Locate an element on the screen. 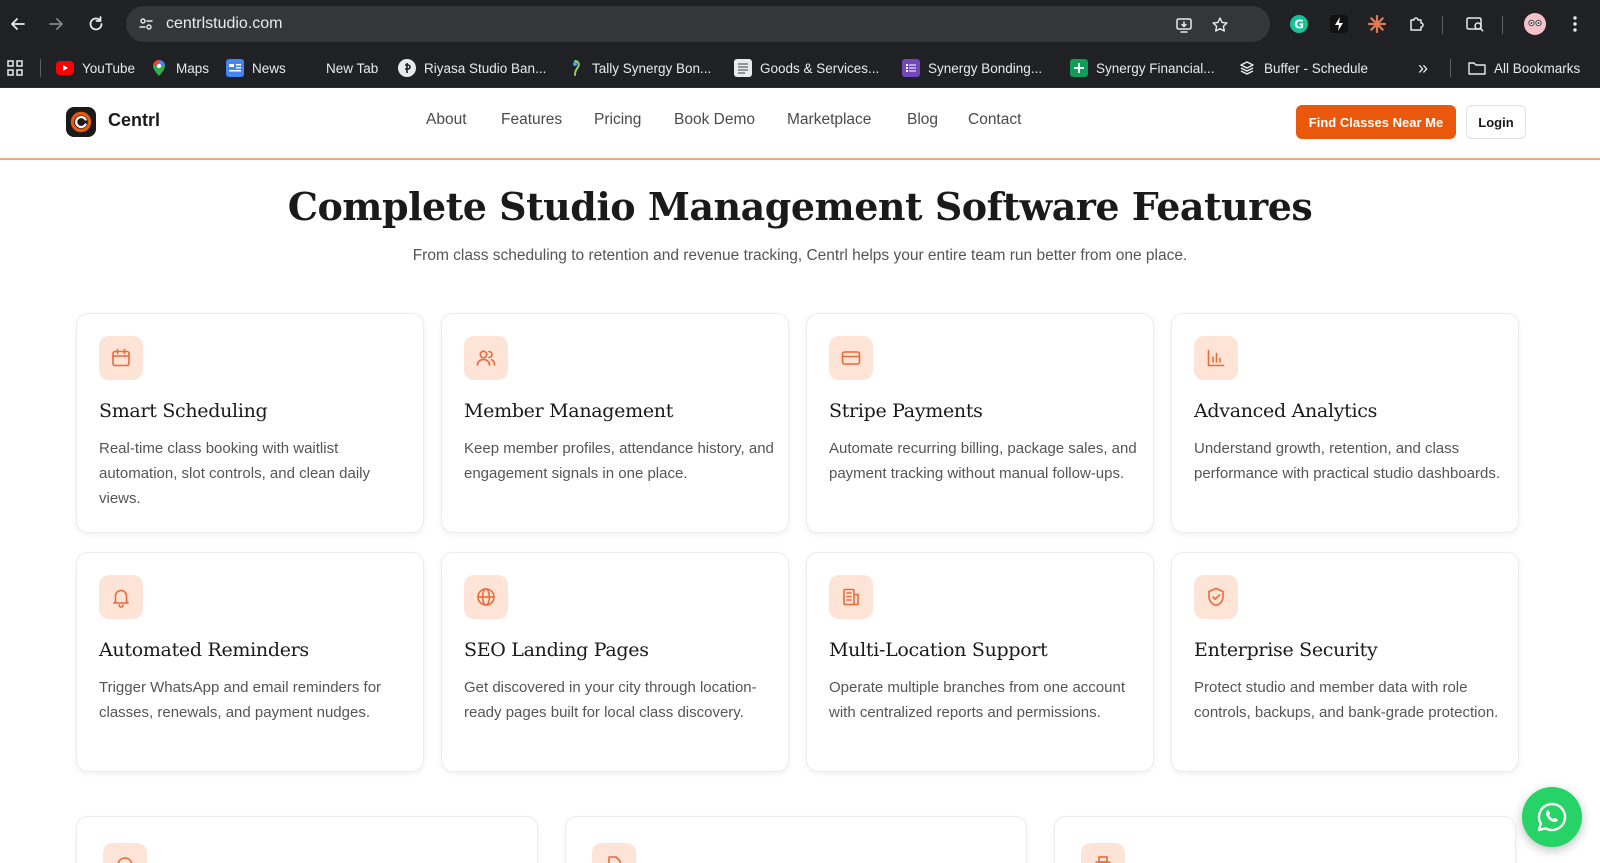  back-icon is located at coordinates (18, 24).